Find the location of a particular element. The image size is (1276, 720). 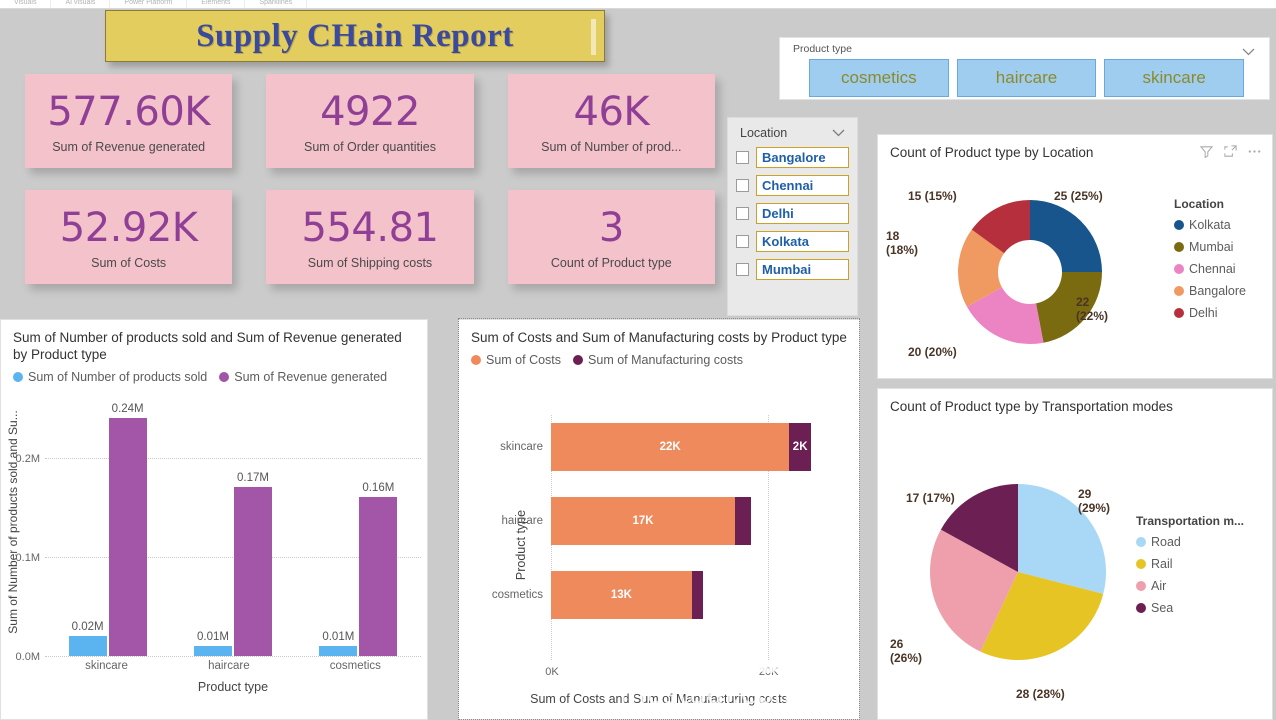

more-options-icon is located at coordinates (1254, 151).